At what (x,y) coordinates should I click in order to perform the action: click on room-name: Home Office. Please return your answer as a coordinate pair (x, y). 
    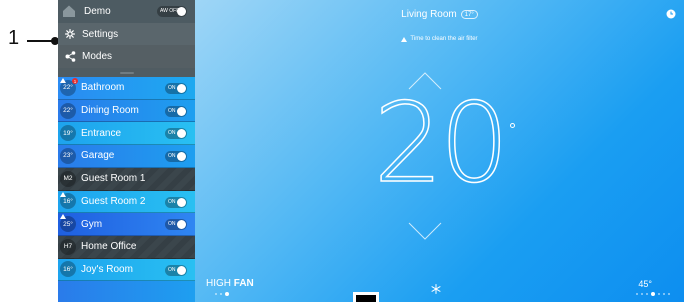
    Looking at the image, I should click on (109, 247).